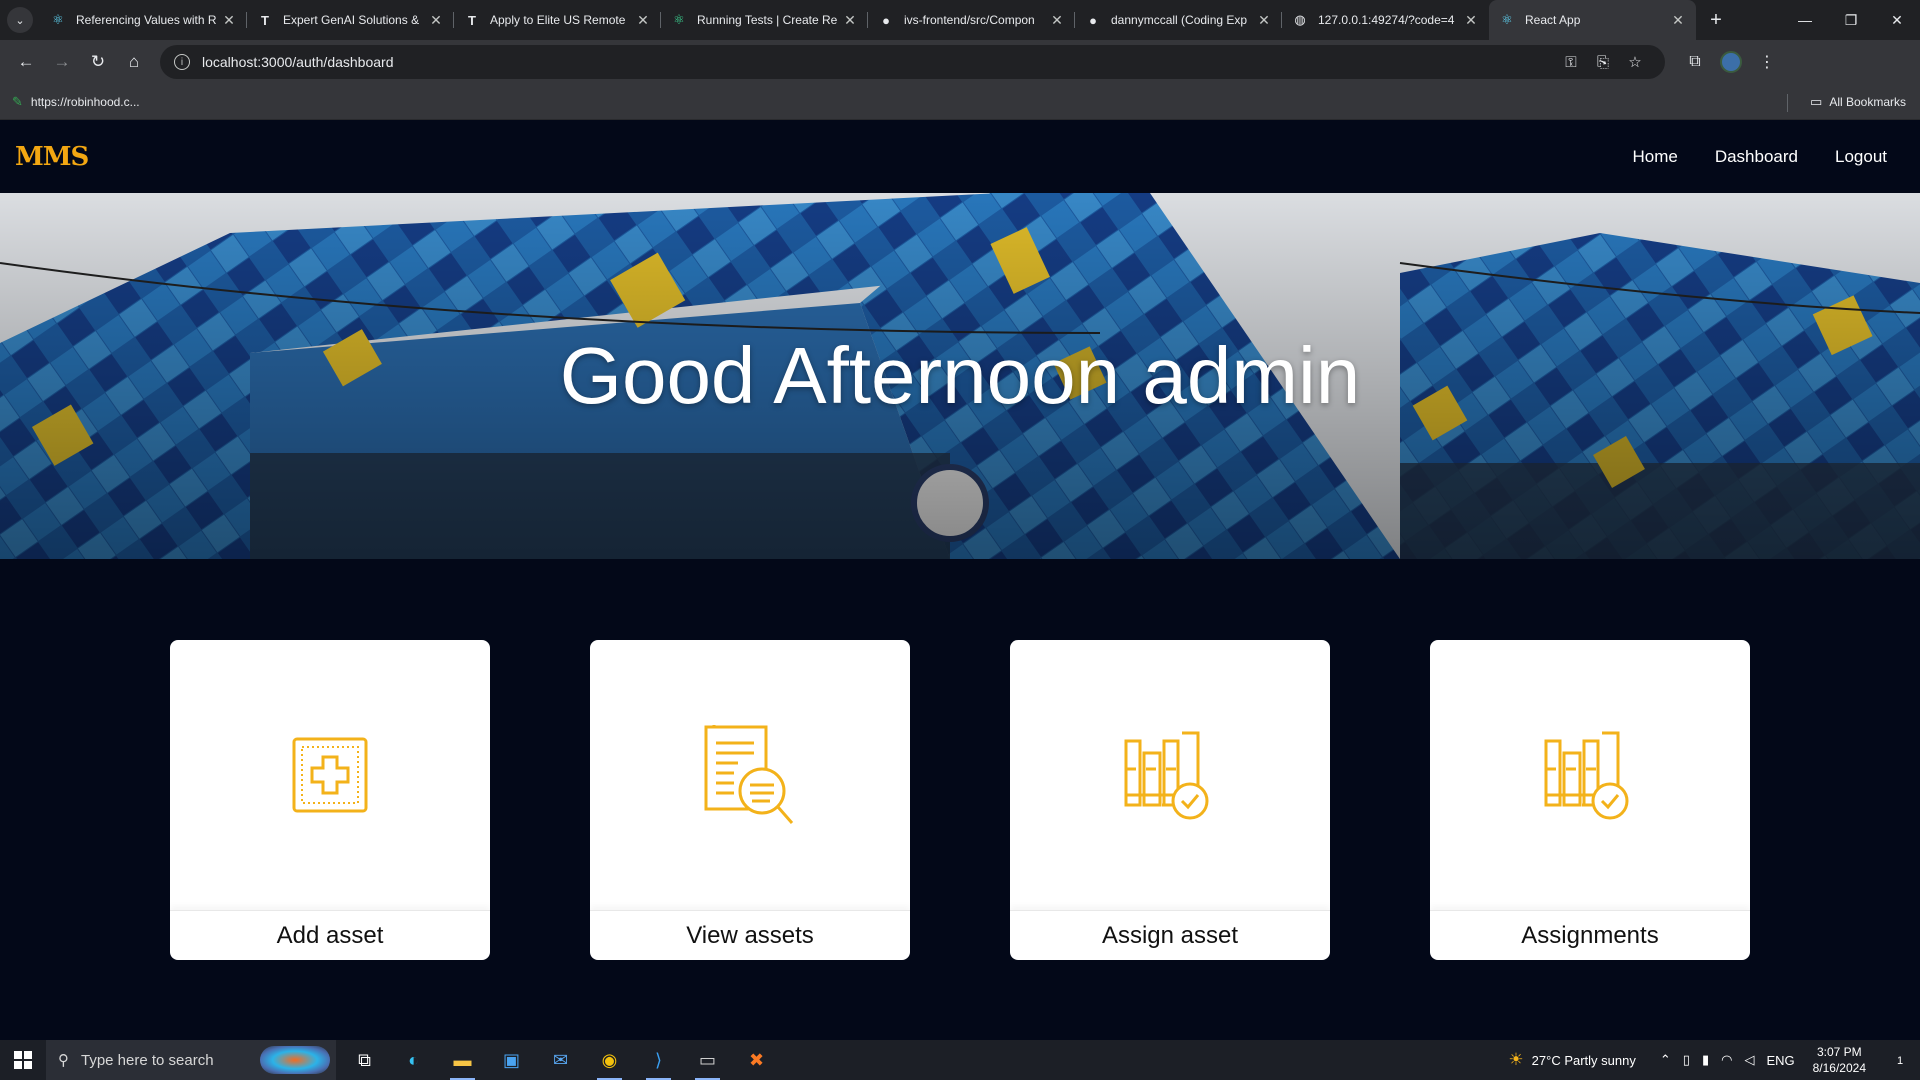  What do you see at coordinates (1093, 20) in the screenshot?
I see `github-icon: ●` at bounding box center [1093, 20].